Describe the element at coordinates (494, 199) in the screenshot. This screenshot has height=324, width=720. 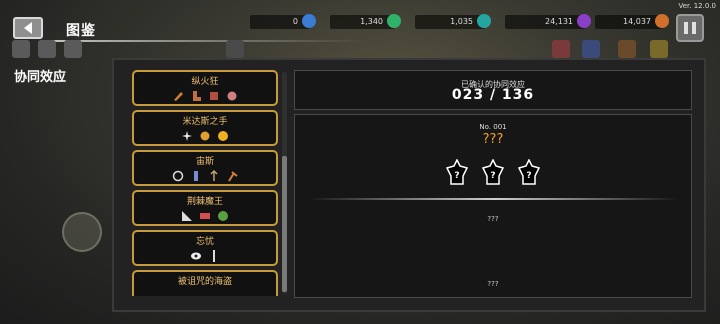
I see `detail-divider` at that location.